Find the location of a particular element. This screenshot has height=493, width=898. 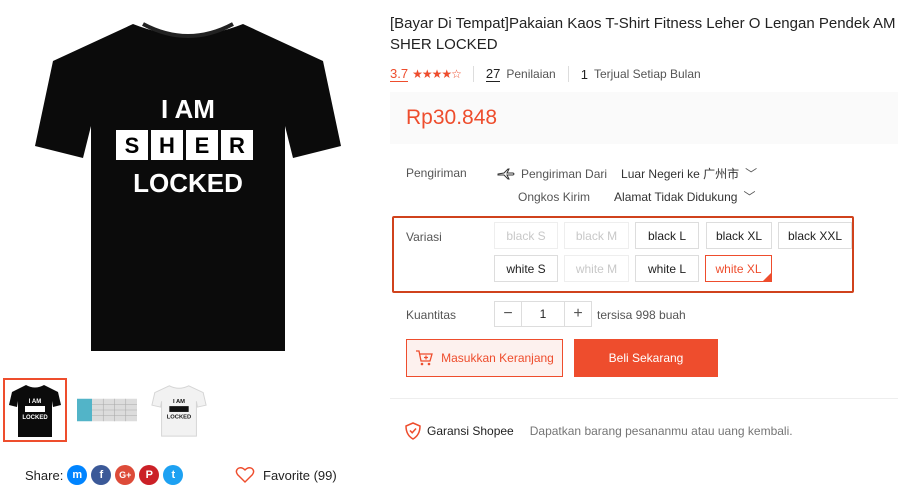

shipping-label: Pengiriman is located at coordinates (436, 173).